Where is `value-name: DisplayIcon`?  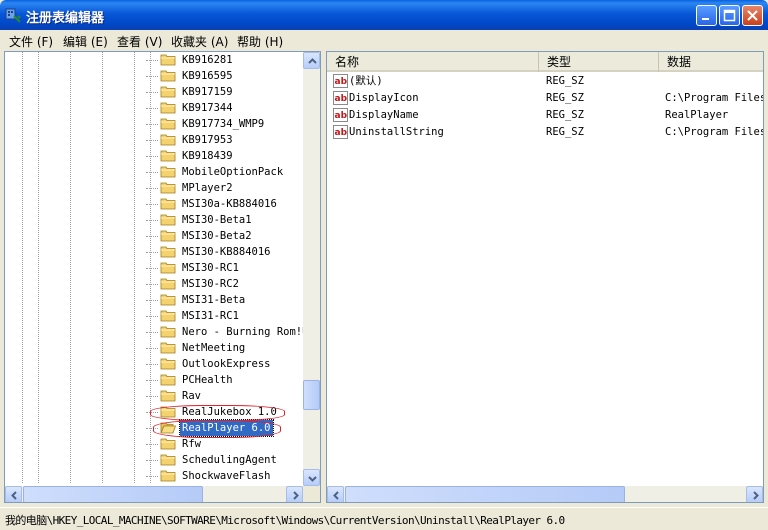
value-name: DisplayIcon is located at coordinates (384, 98).